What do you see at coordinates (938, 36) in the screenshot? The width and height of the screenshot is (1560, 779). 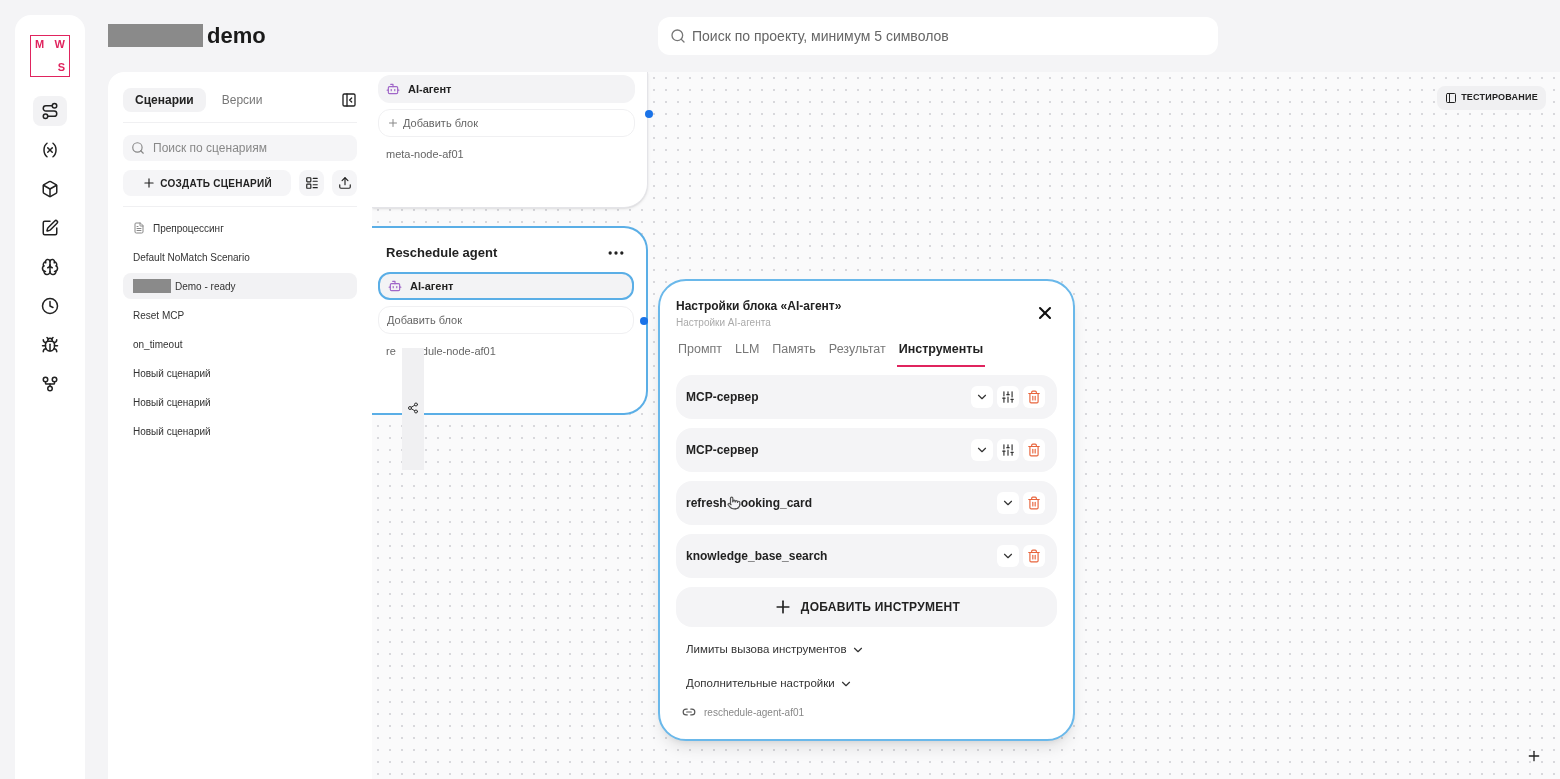 I see `project-search-field: Поиск по проекту, минимум 5 символов` at bounding box center [938, 36].